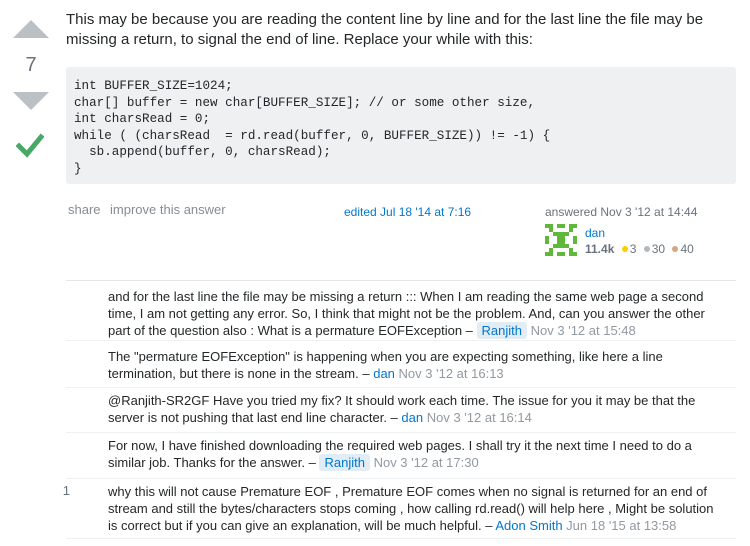 The height and width of the screenshot is (546, 750). What do you see at coordinates (633, 249) in the screenshot?
I see `gold-badge-count: 3` at bounding box center [633, 249].